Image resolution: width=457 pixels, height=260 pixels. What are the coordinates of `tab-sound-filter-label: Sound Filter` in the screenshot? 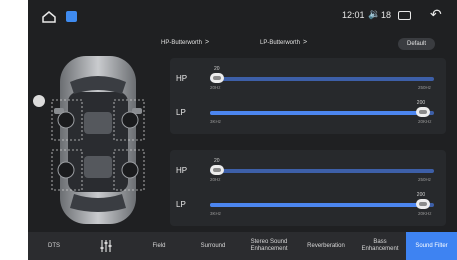 It's located at (431, 245).